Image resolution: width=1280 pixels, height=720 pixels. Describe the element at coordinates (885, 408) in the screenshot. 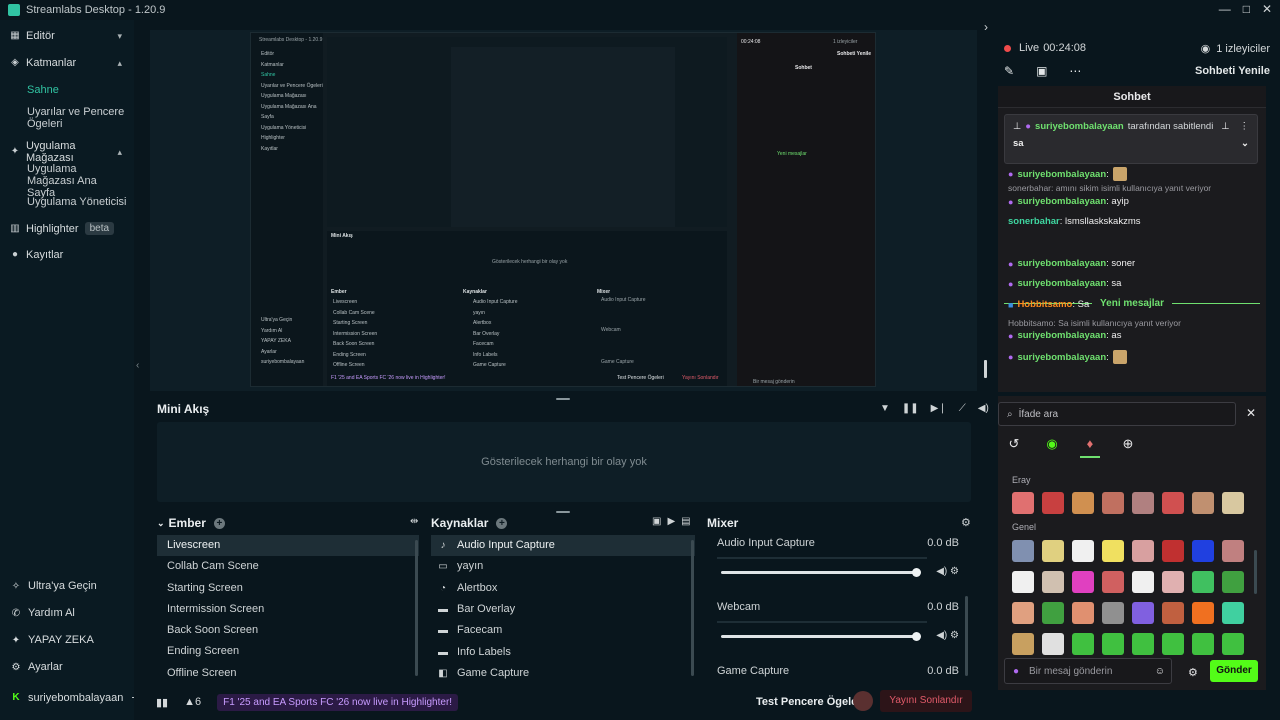

I see `filter-icon: ▼` at that location.